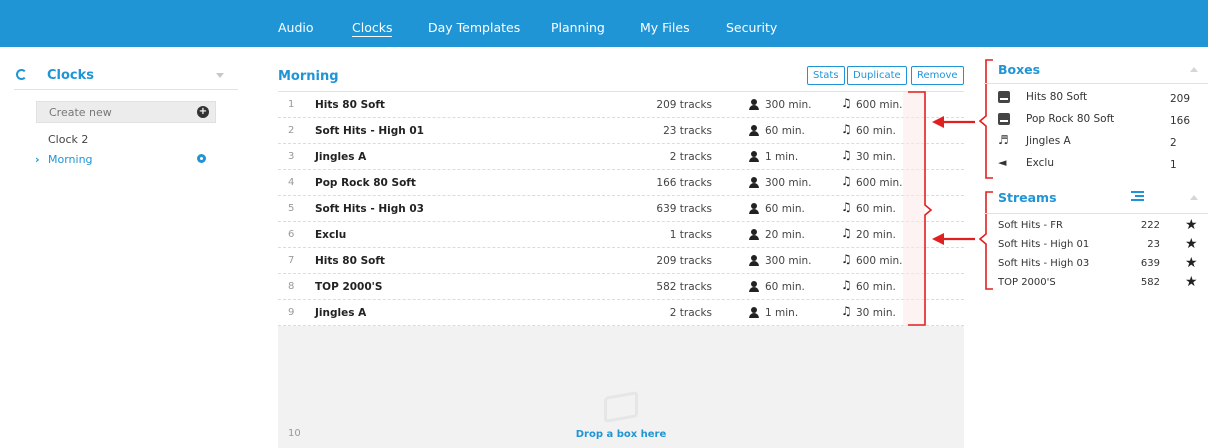  What do you see at coordinates (1031, 225) in the screenshot?
I see `stream-name: Soft Hits - FR` at bounding box center [1031, 225].